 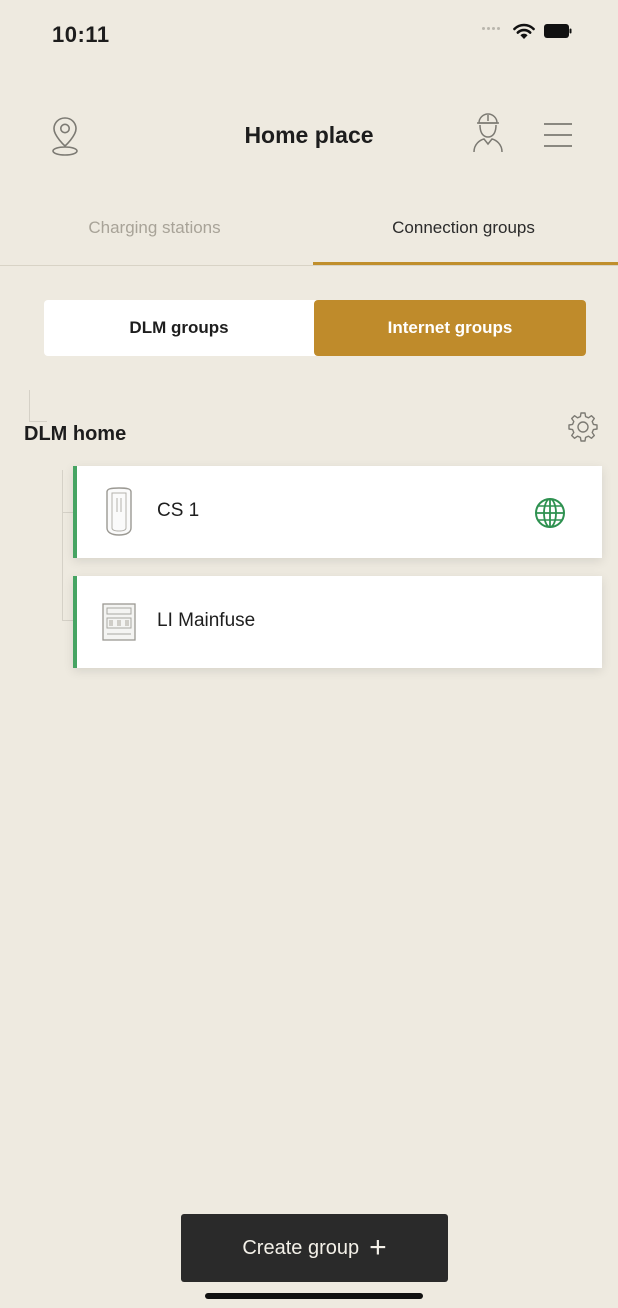 I want to click on charging-station-icon, so click(x=119, y=511).